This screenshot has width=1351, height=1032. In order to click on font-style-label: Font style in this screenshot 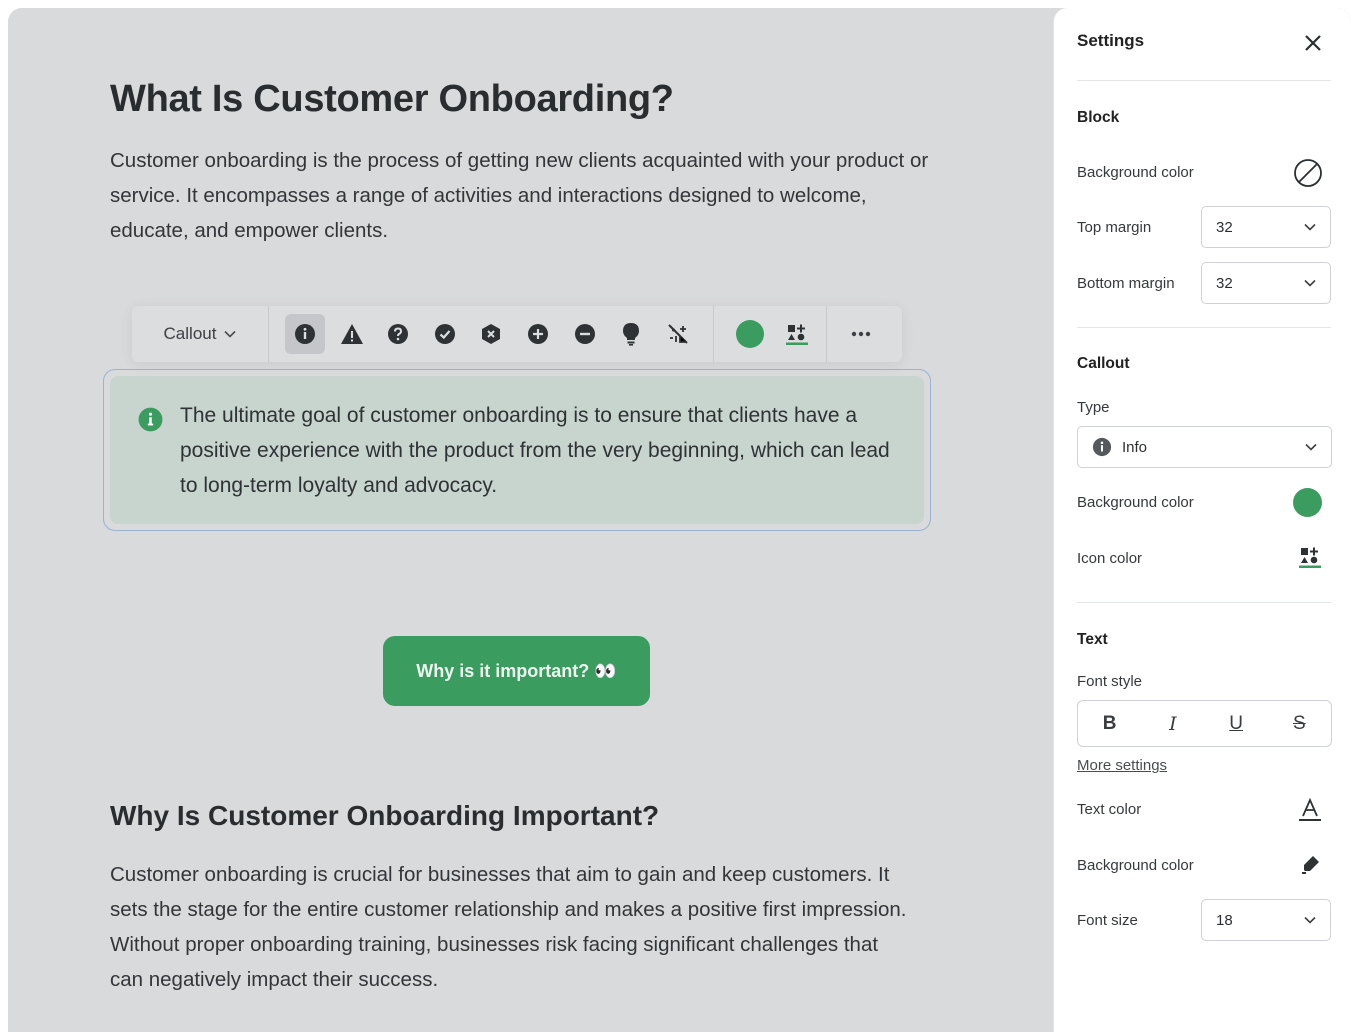, I will do `click(1110, 681)`.